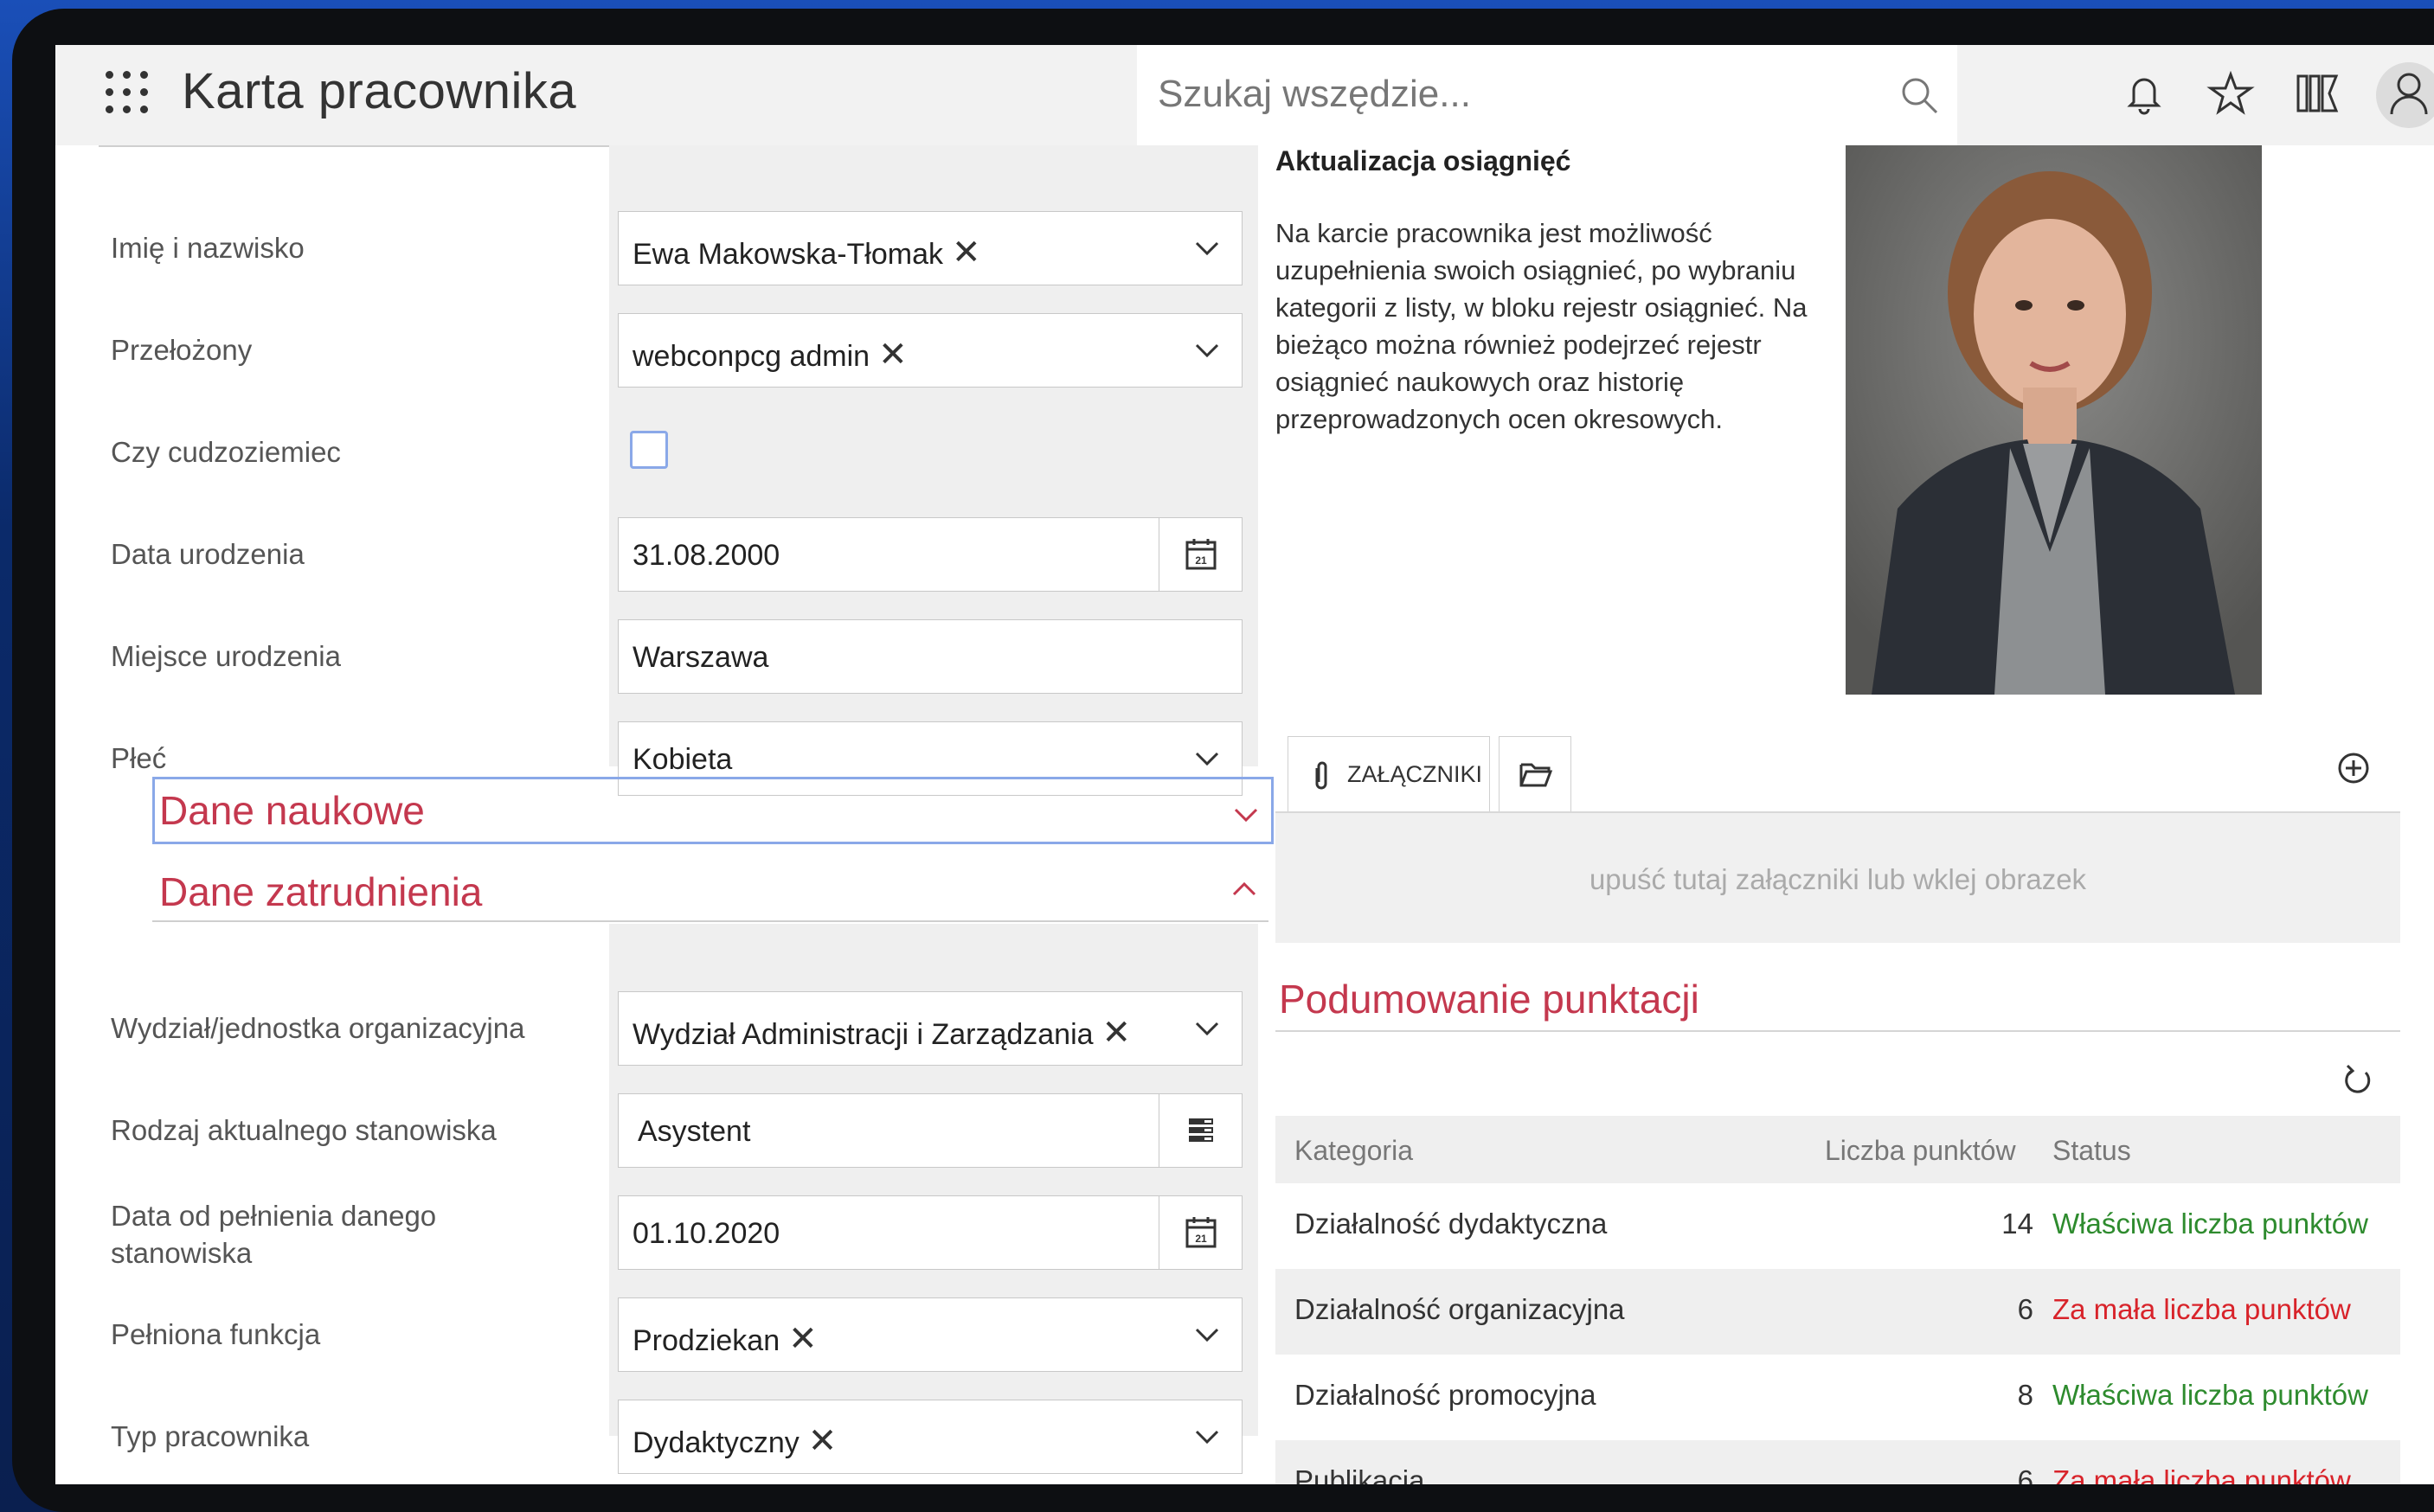  What do you see at coordinates (1445, 1395) in the screenshot?
I see `row-category: Działalność promocyjna` at bounding box center [1445, 1395].